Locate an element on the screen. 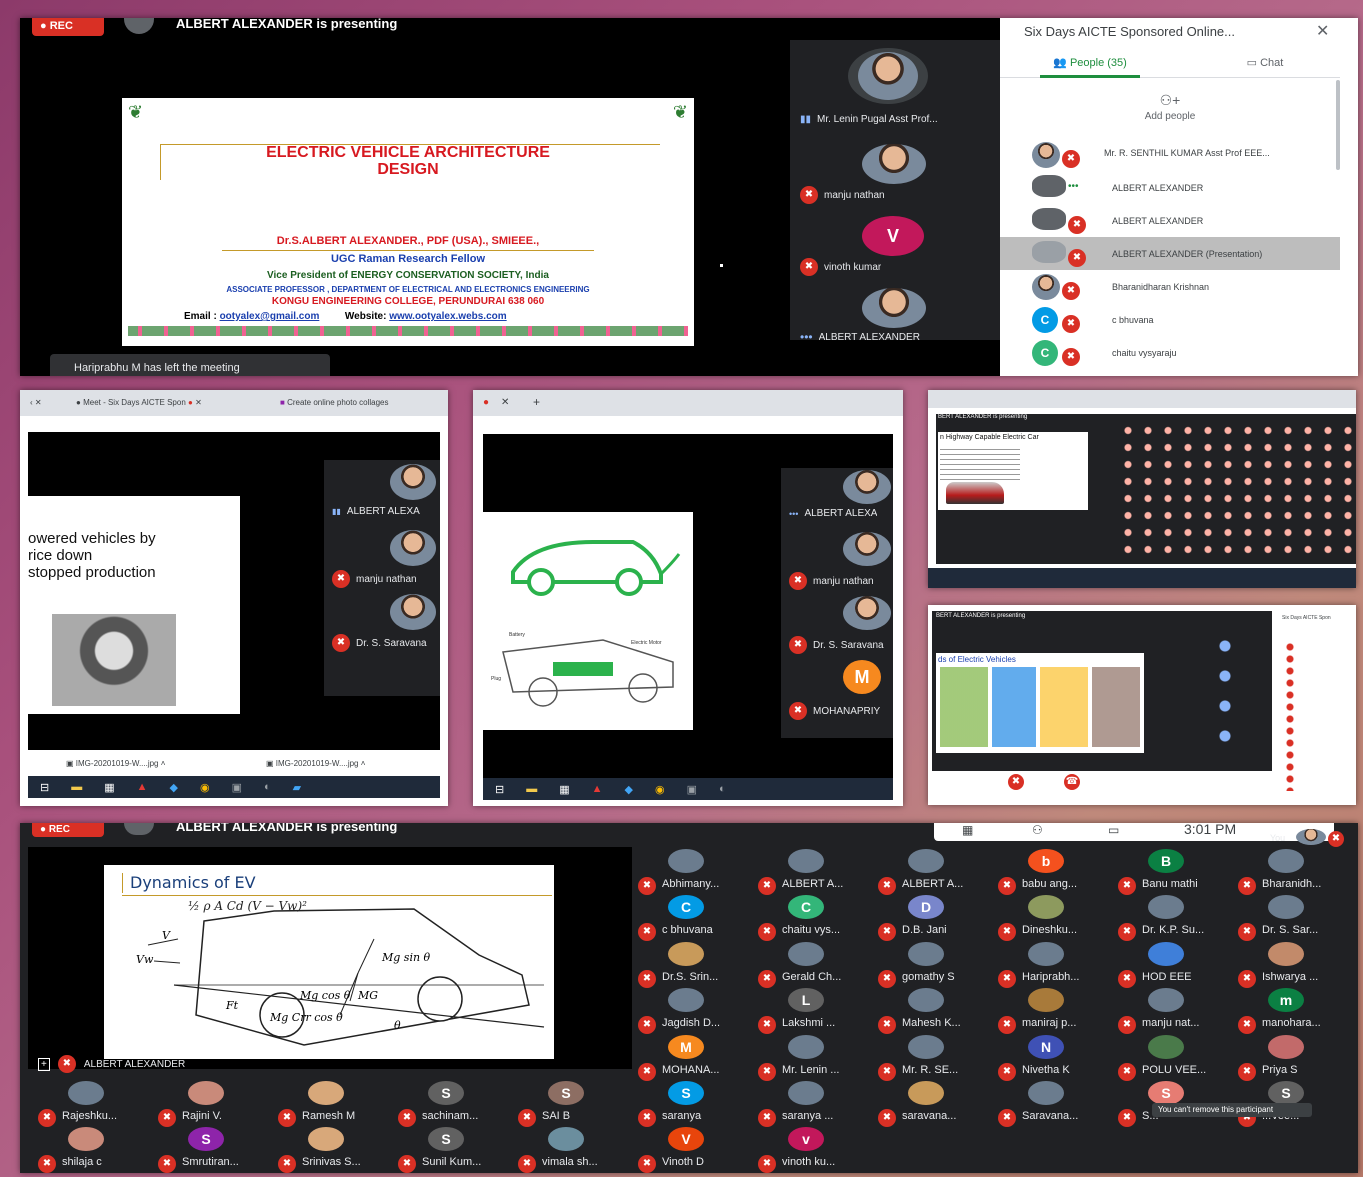  participant-tile: B ✖ Banu mathi is located at coordinates (1174, 871).